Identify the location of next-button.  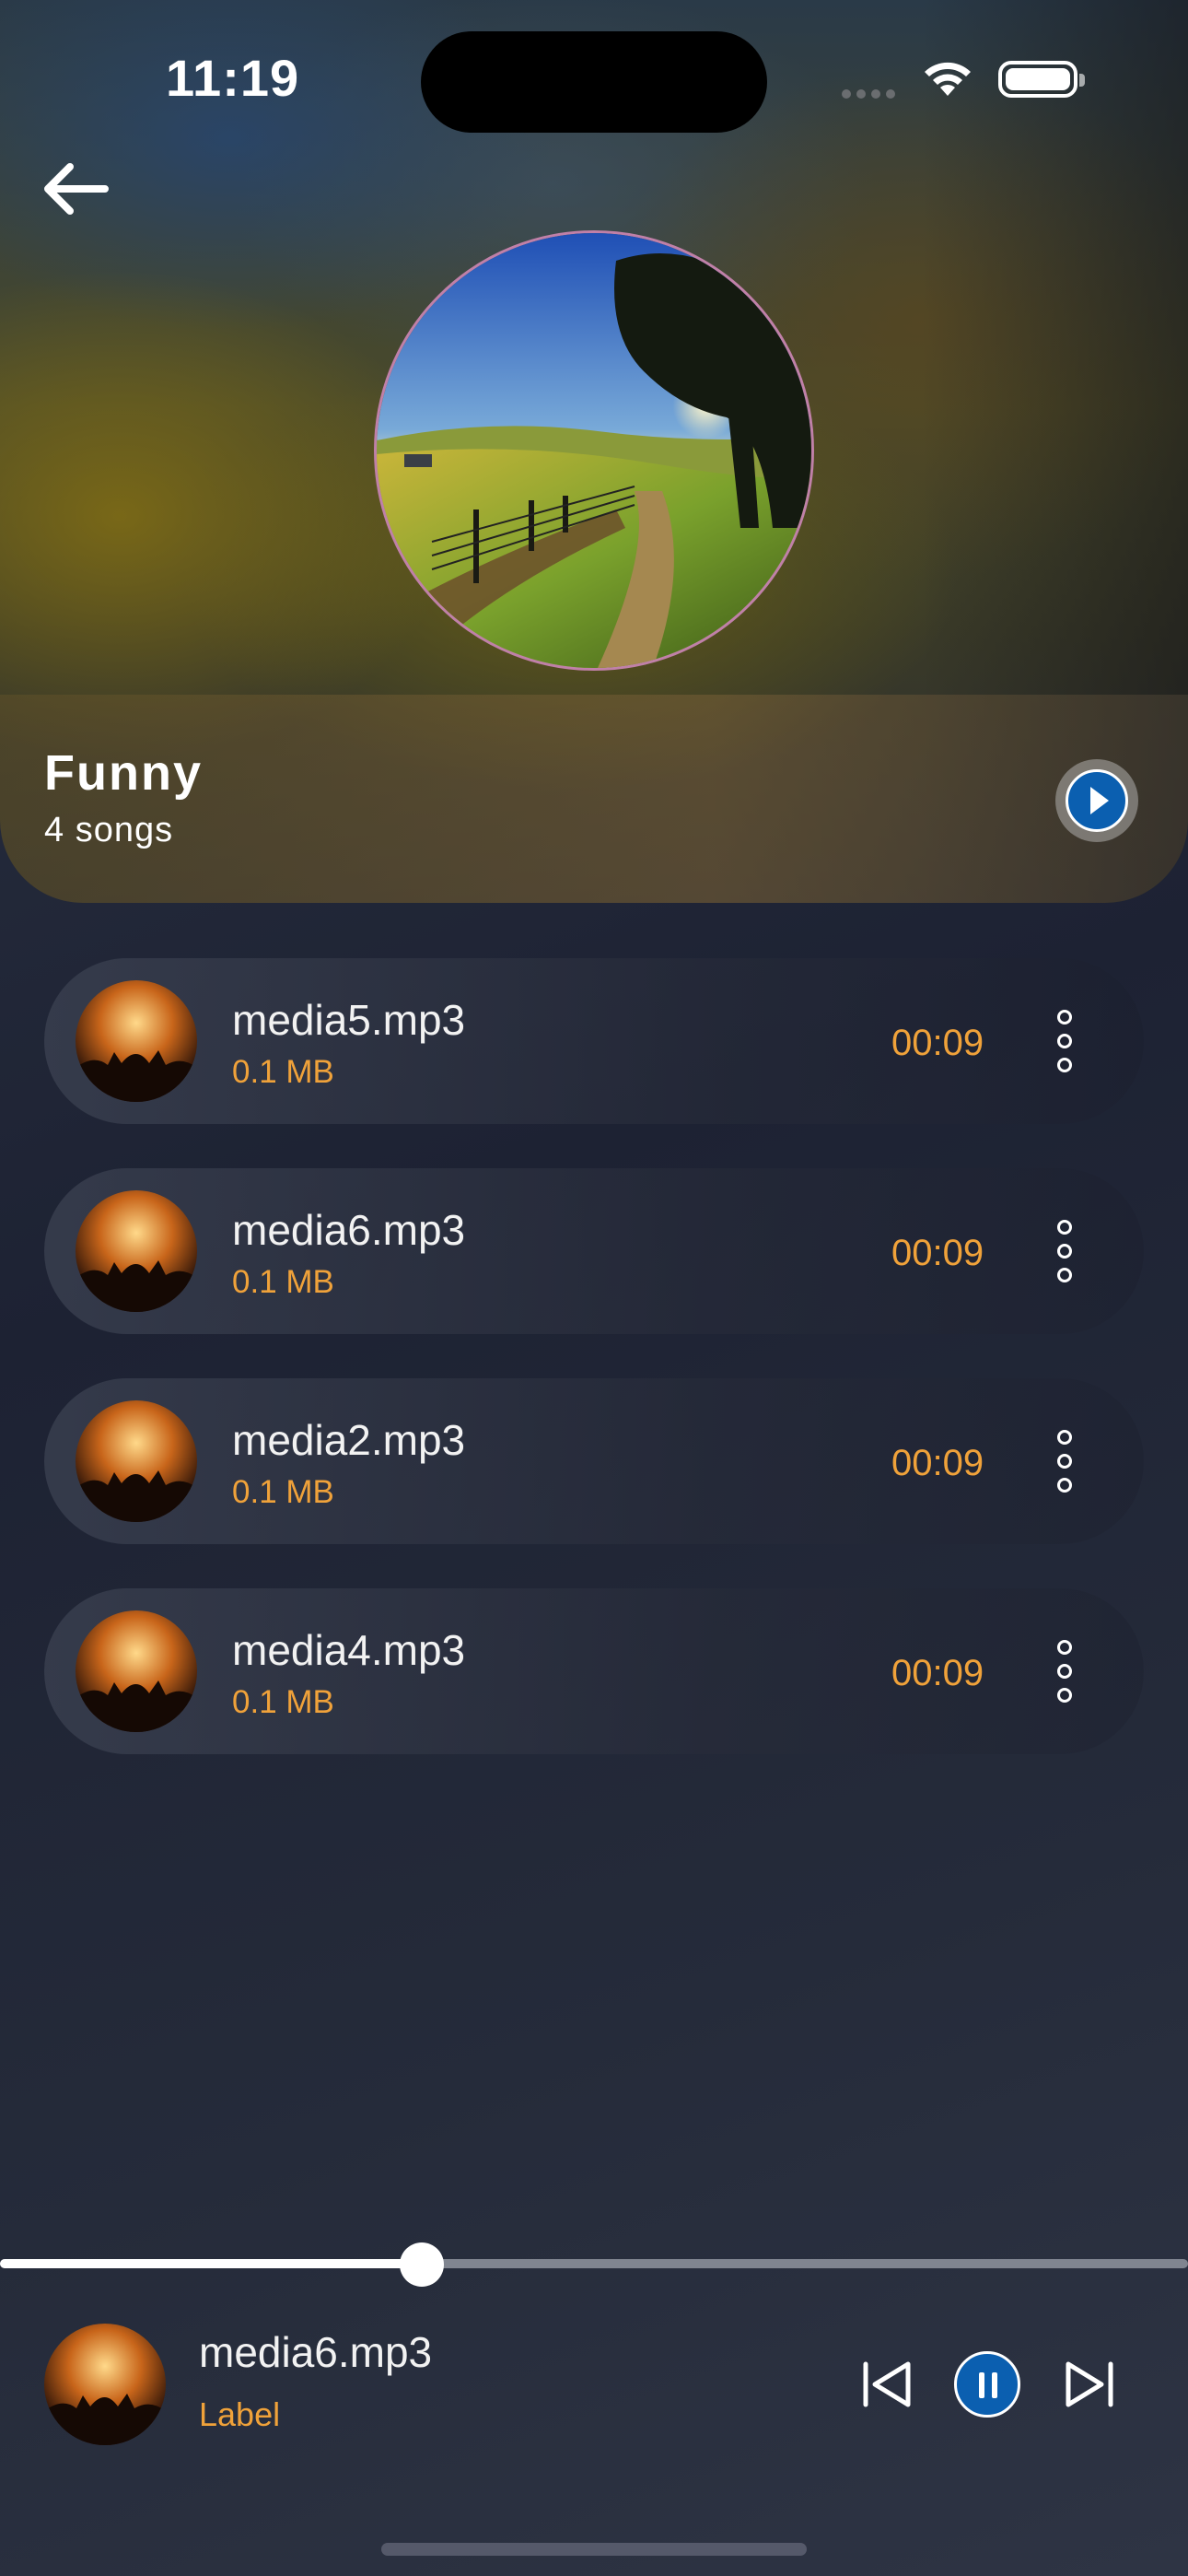
(1088, 2384).